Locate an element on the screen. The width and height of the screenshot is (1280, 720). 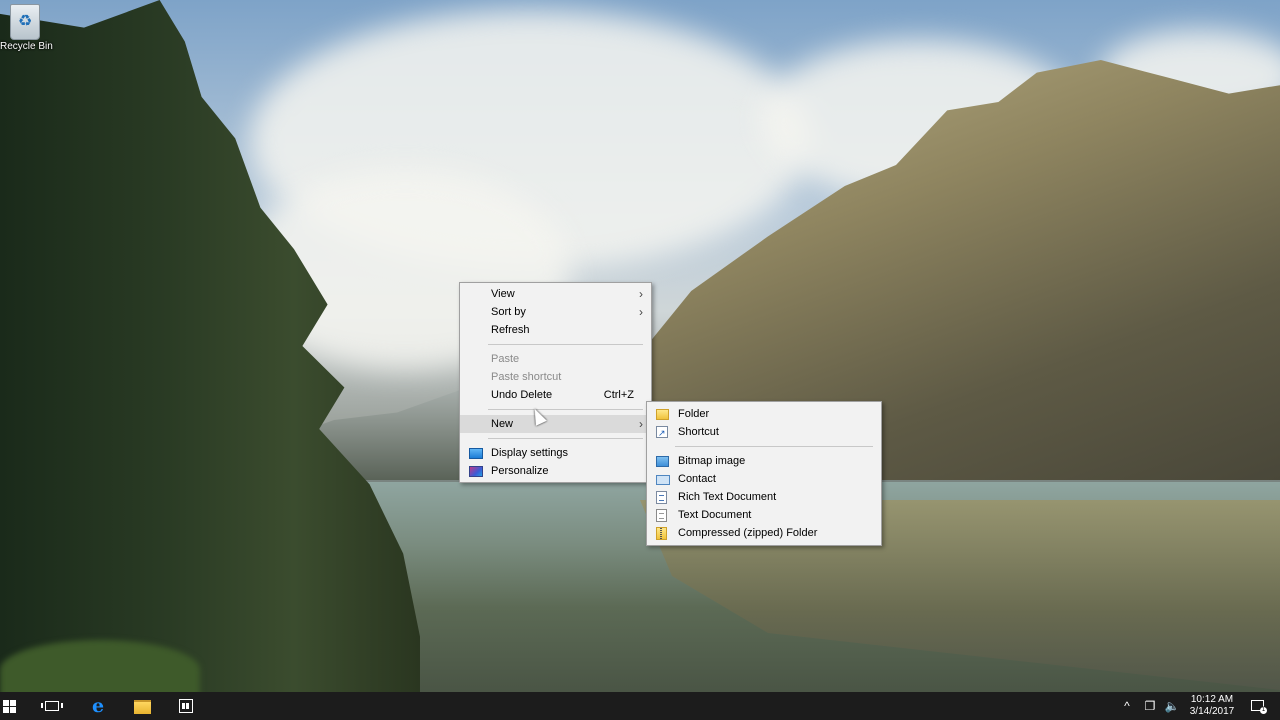
task-view-icon is located at coordinates (52, 706).